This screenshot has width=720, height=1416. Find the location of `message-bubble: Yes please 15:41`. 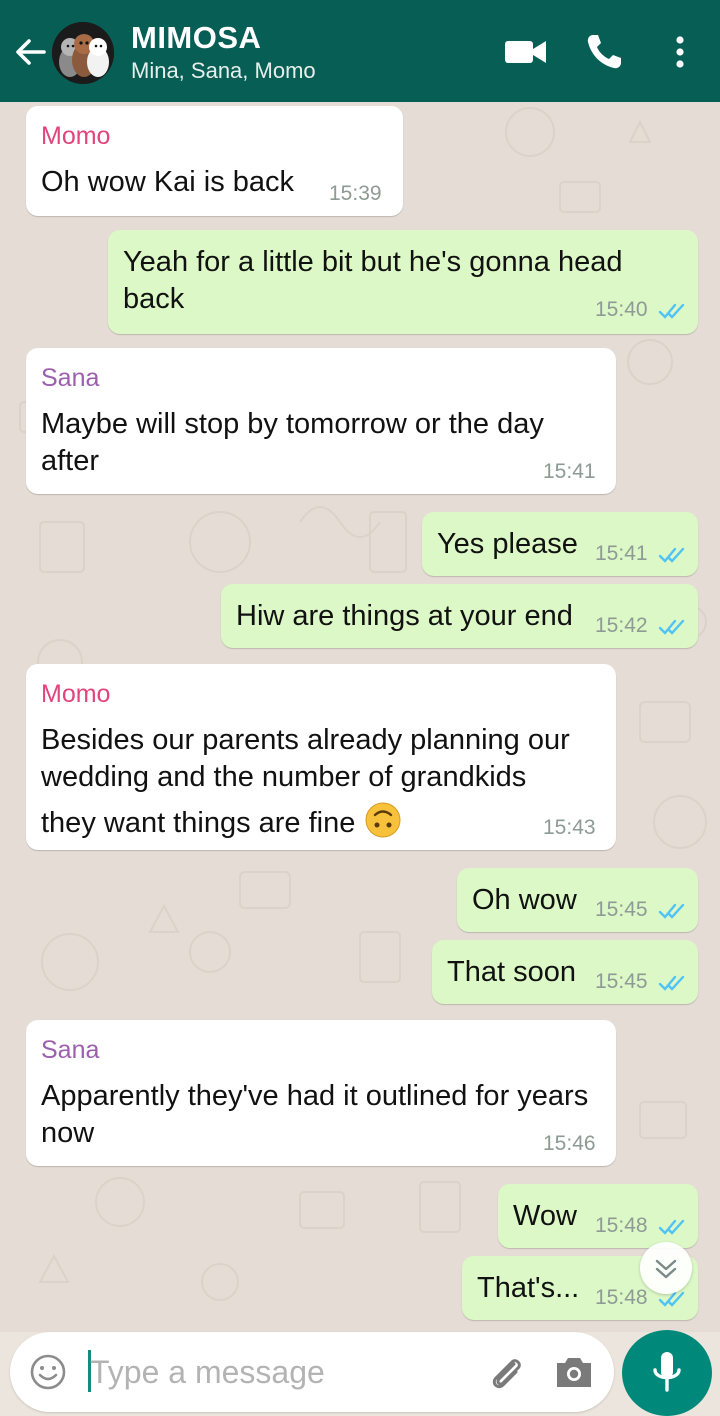

message-bubble: Yes please 15:41 is located at coordinates (560, 544).